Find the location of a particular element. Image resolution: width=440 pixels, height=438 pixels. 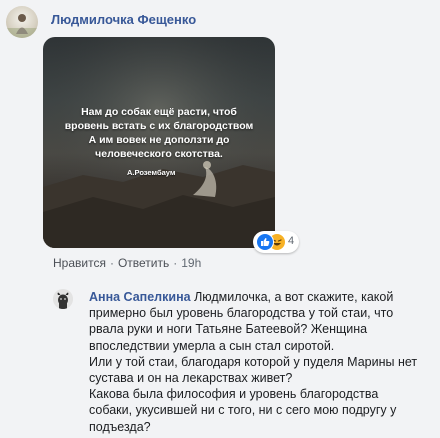

image-quote-line: человеческого скотства. is located at coordinates (159, 154).